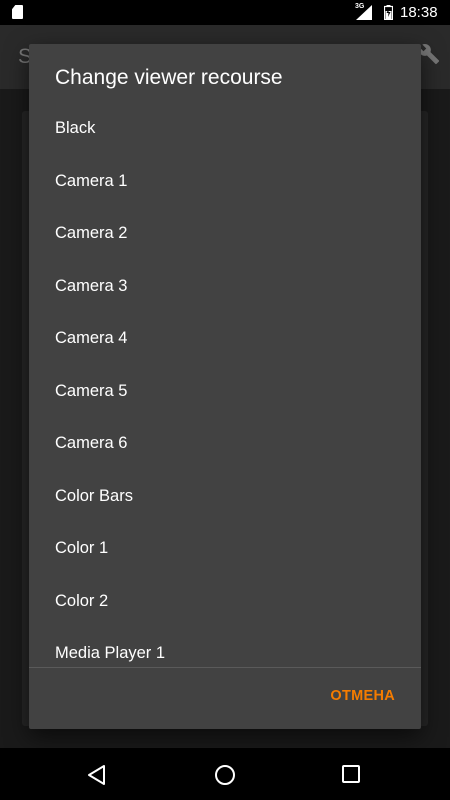 This screenshot has width=450, height=800. Describe the element at coordinates (225, 443) in the screenshot. I see `list-item-camera-6: Camera 6` at that location.